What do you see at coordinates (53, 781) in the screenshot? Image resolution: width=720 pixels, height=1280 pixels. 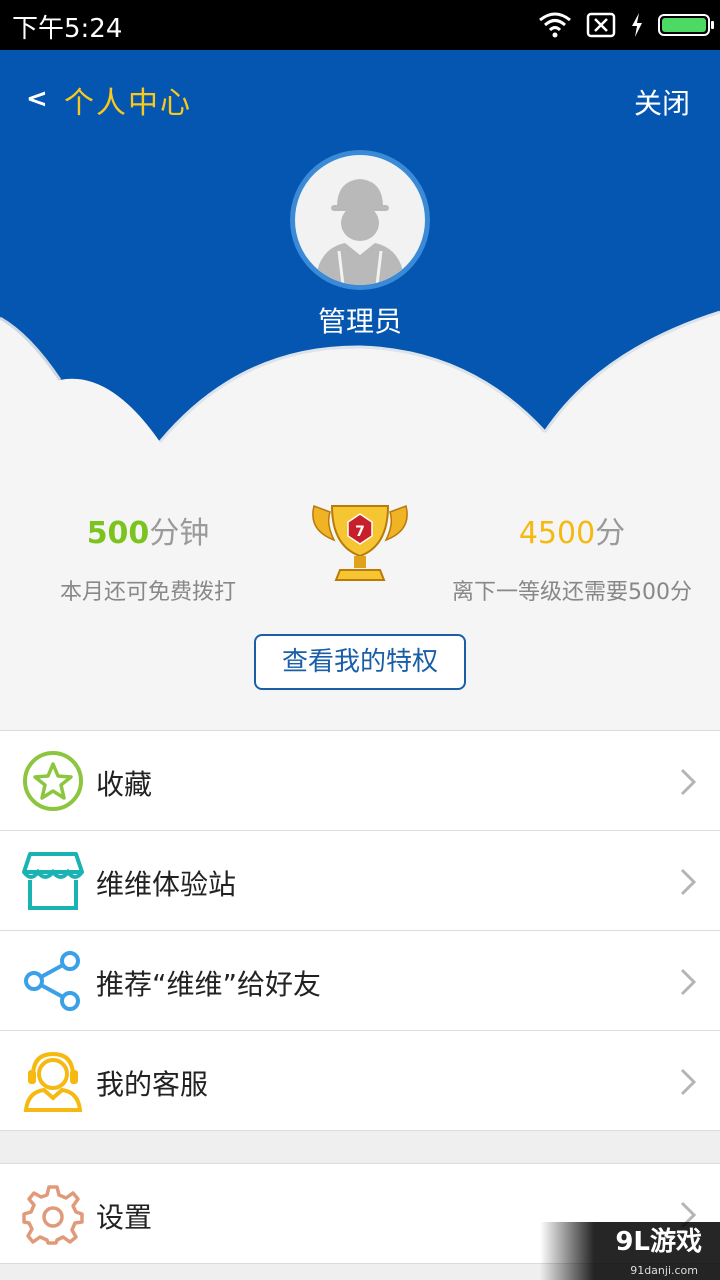 I see `star-icon` at bounding box center [53, 781].